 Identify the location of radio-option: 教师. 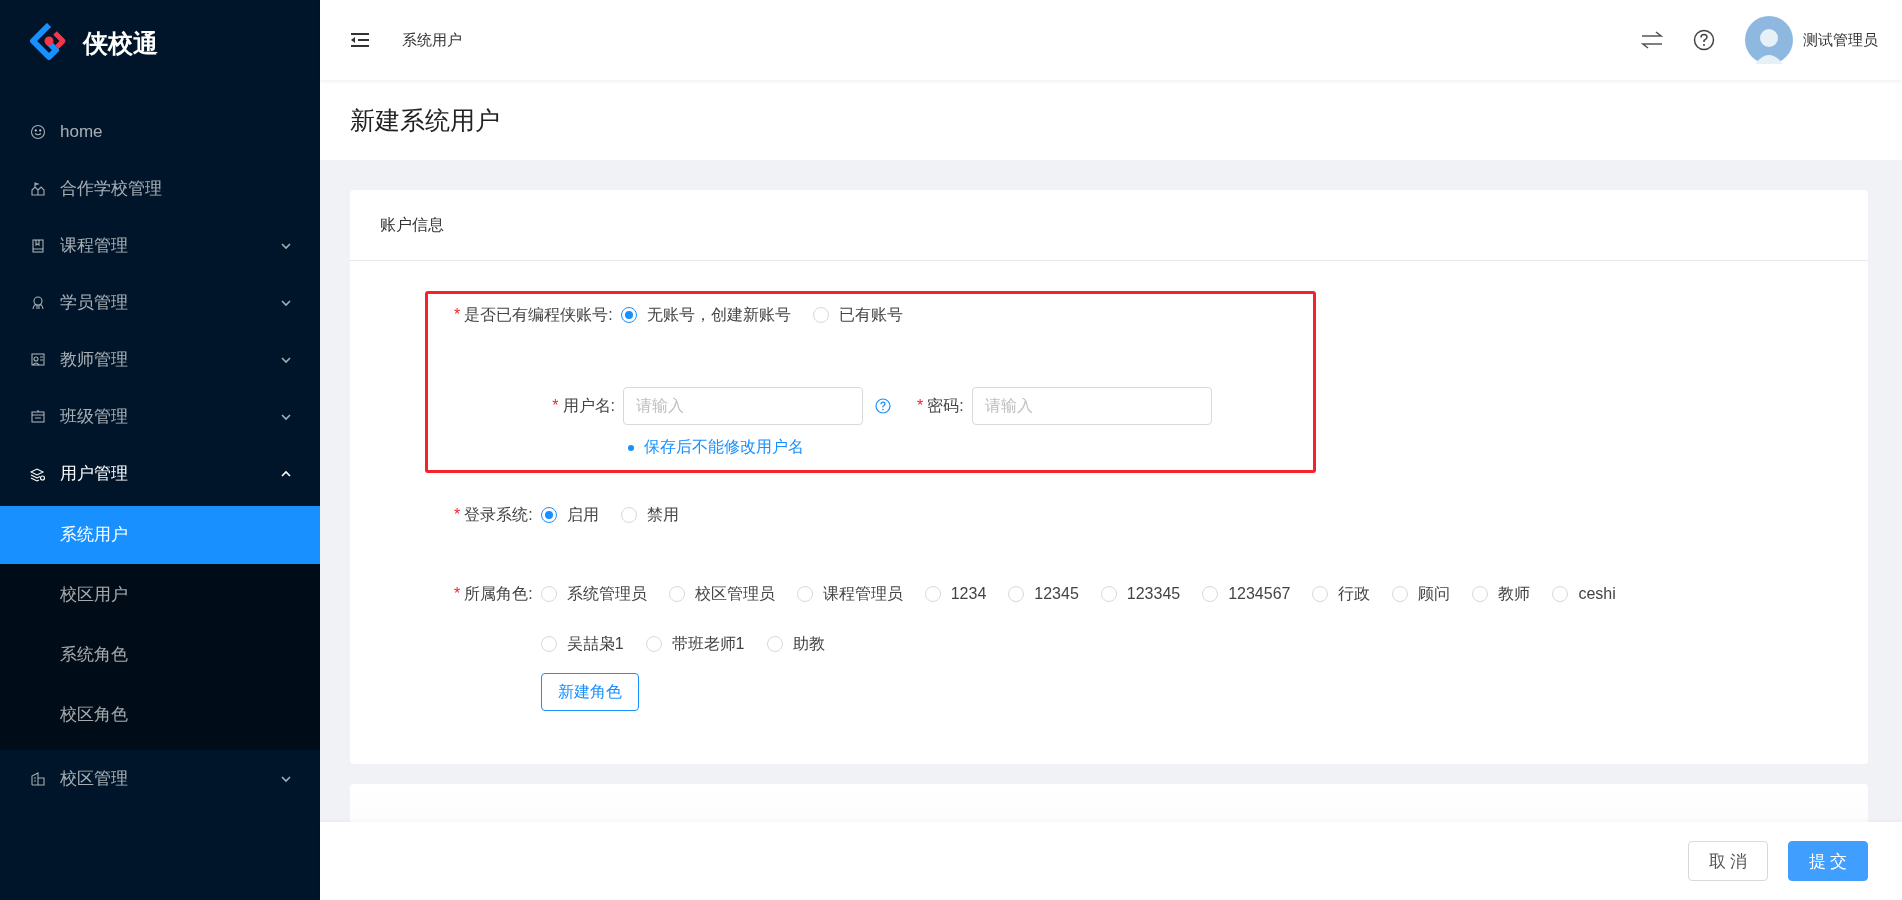
(1501, 594).